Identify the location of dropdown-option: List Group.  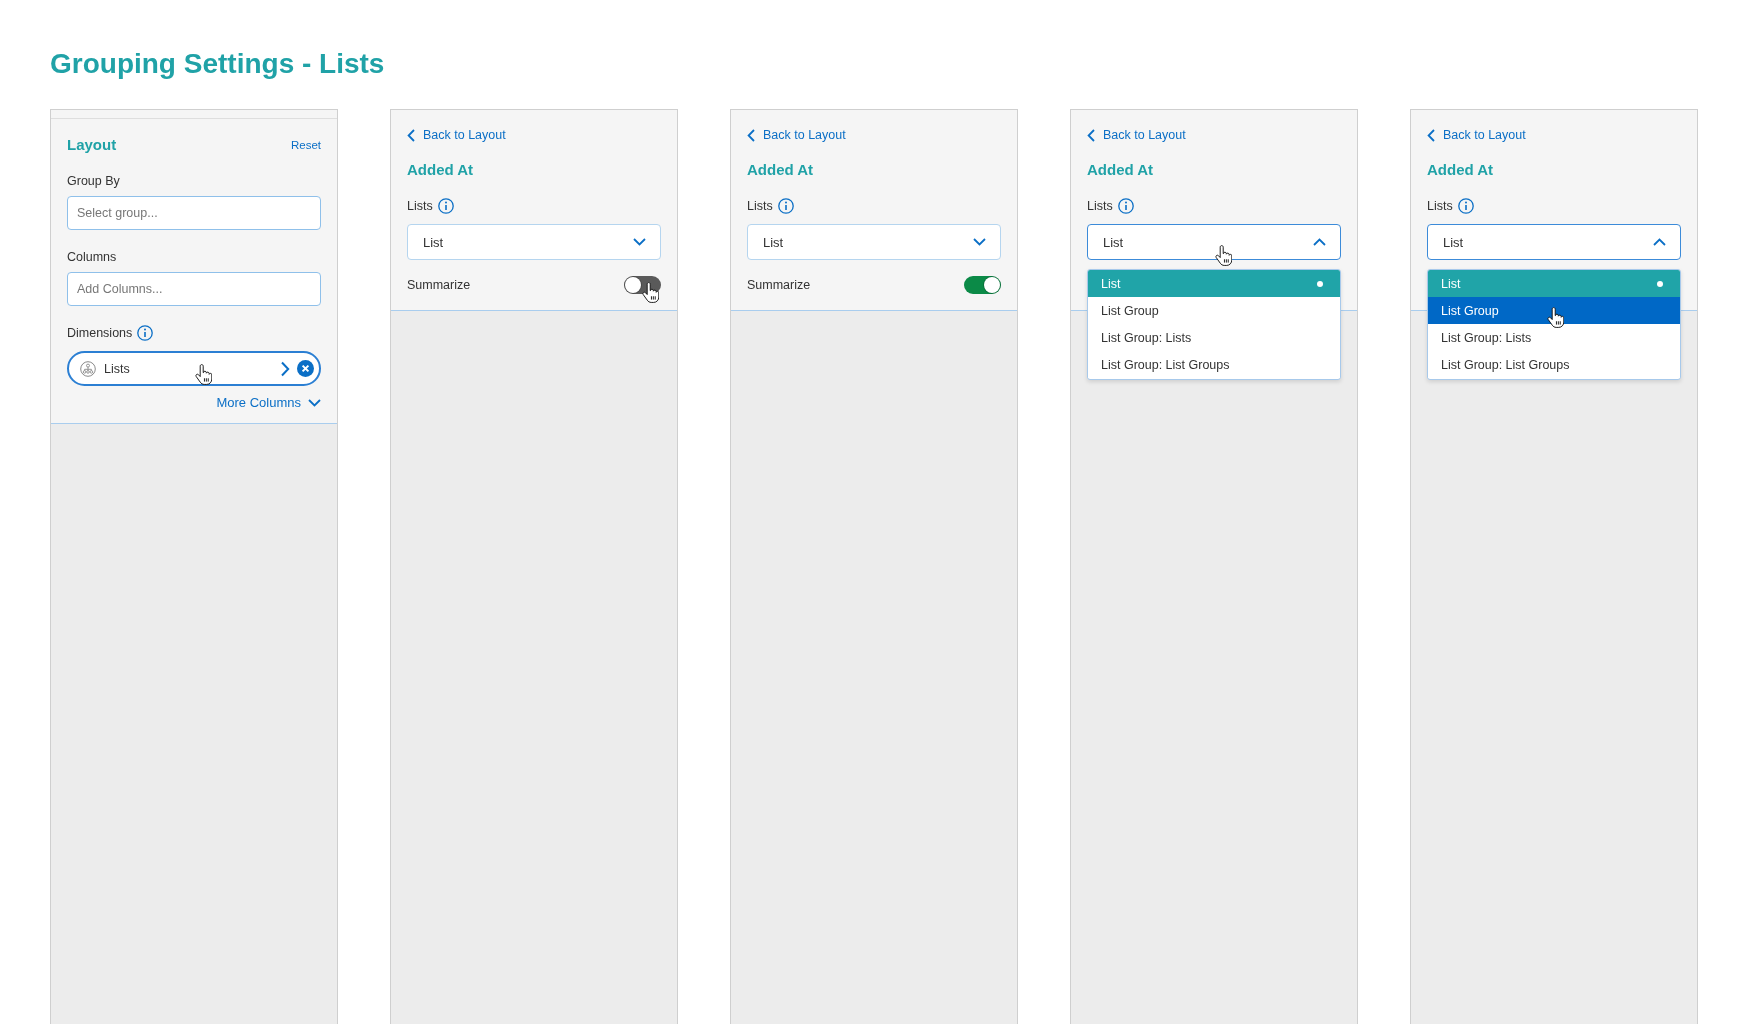
(1214, 310).